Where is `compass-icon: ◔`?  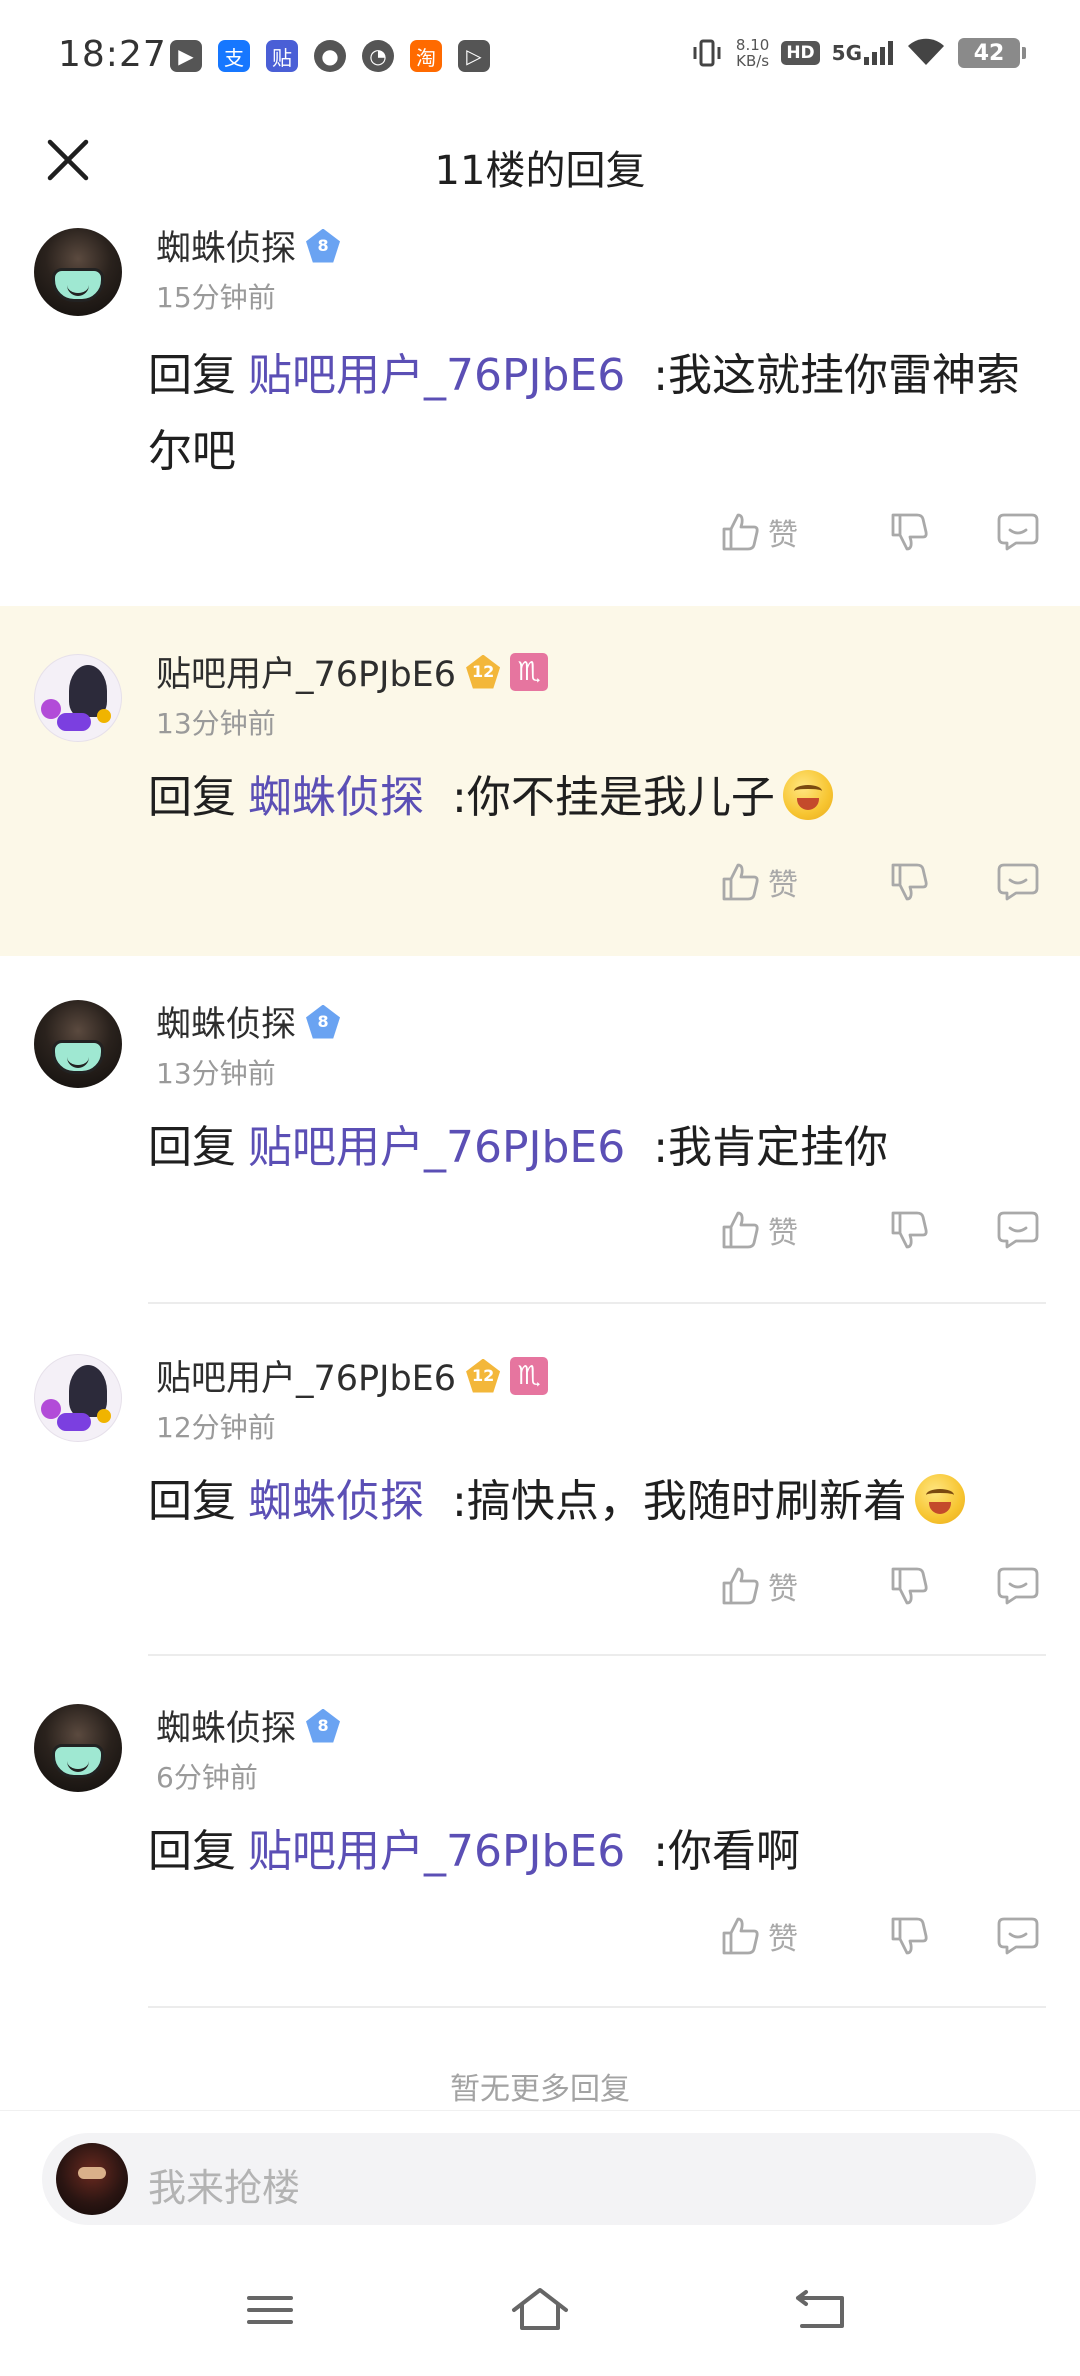
compass-icon: ◔ is located at coordinates (378, 56).